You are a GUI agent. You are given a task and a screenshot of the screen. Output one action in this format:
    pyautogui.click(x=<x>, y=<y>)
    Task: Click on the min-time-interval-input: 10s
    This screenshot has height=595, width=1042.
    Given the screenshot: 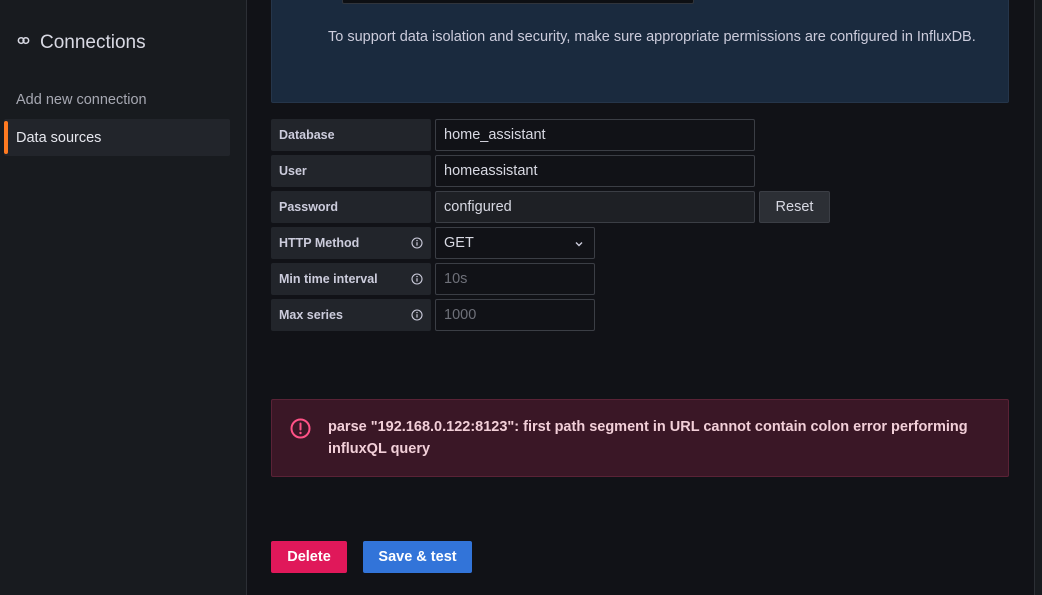 What is the action you would take?
    pyautogui.click(x=515, y=279)
    